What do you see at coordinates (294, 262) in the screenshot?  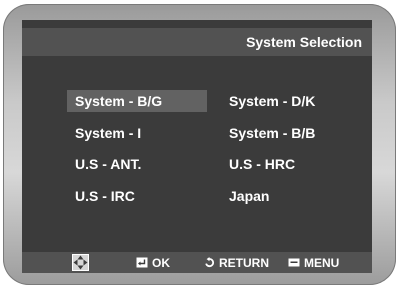 I see `menu-button-icon` at bounding box center [294, 262].